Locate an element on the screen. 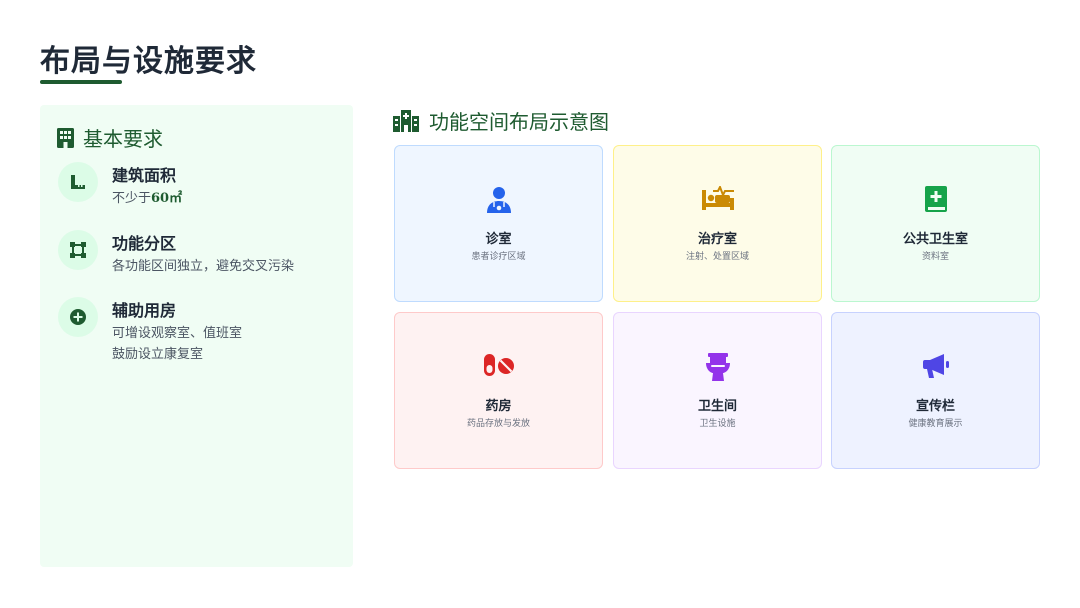  room-card-consultation: 诊室 患者诊疗区域 is located at coordinates (498, 223).